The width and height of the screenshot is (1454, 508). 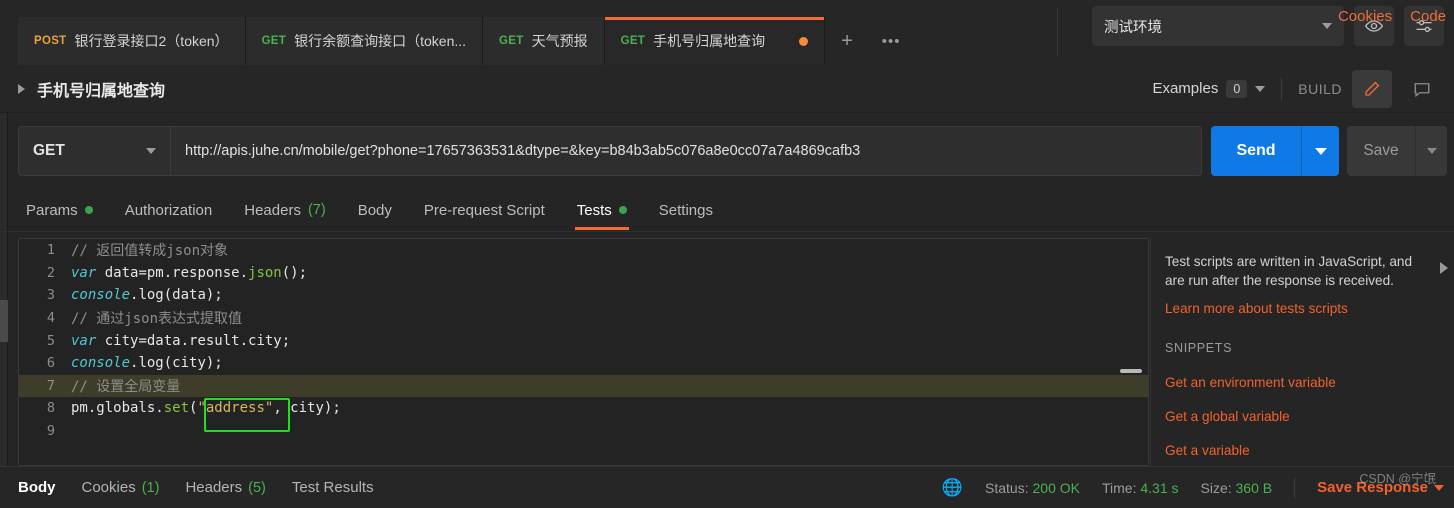 What do you see at coordinates (316, 210) in the screenshot?
I see `request-section-tab-count: (7)` at bounding box center [316, 210].